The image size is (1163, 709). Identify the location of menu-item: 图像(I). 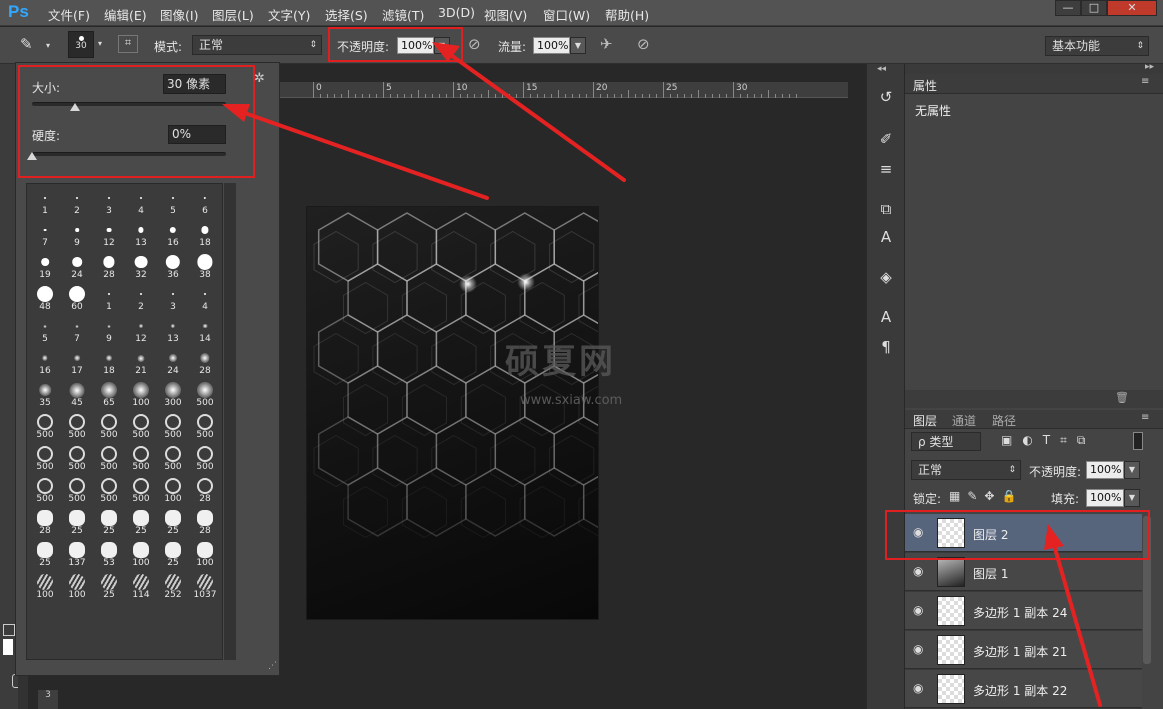
(179, 14).